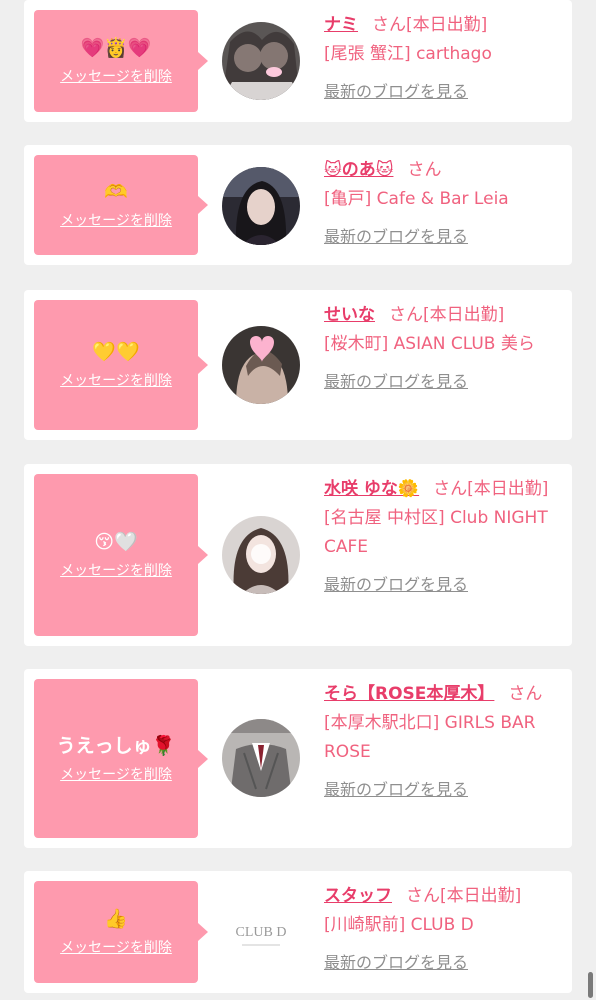 Image resolution: width=596 pixels, height=1000 pixels. Describe the element at coordinates (430, 737) in the screenshot. I see `shop-name: [本厚木駅北口] GIRLS BAR ROSE` at that location.